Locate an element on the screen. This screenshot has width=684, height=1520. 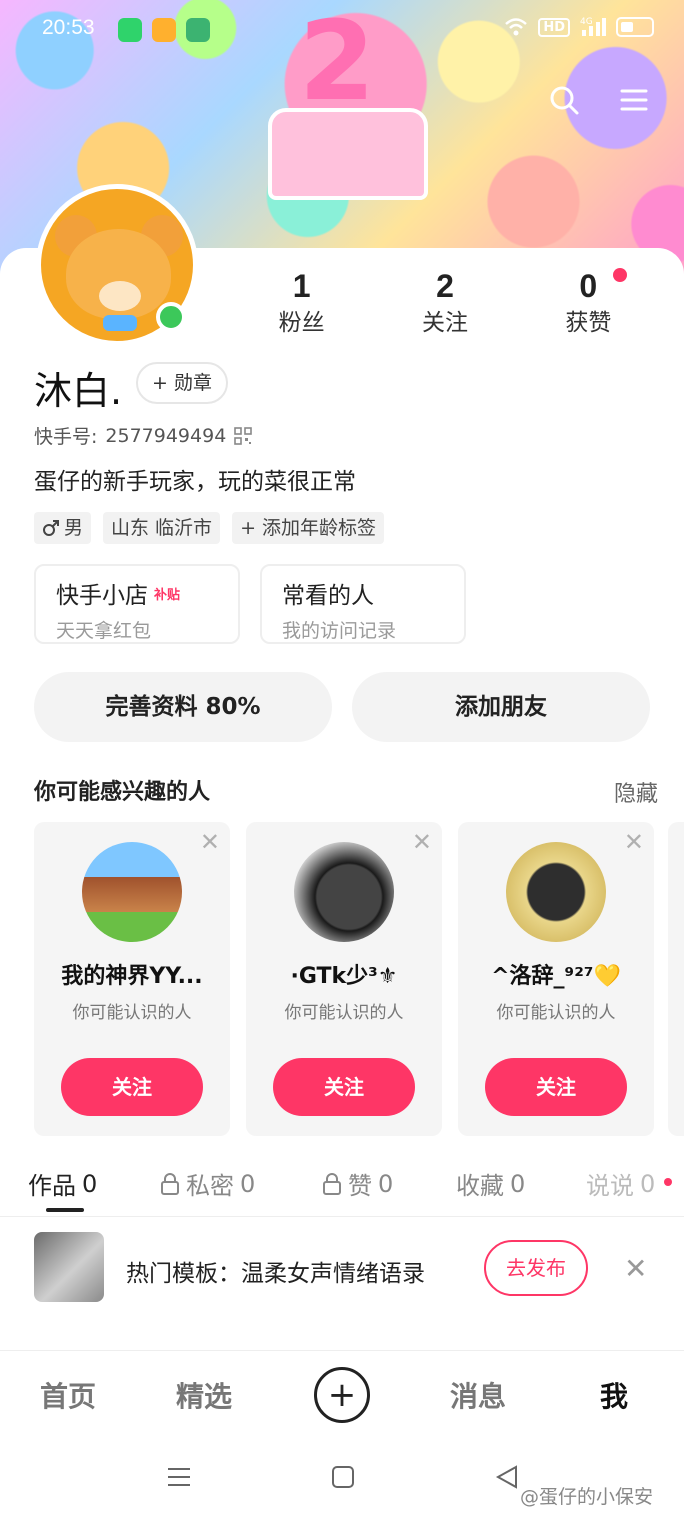
nav-home: 首页 is located at coordinates (68, 1395).